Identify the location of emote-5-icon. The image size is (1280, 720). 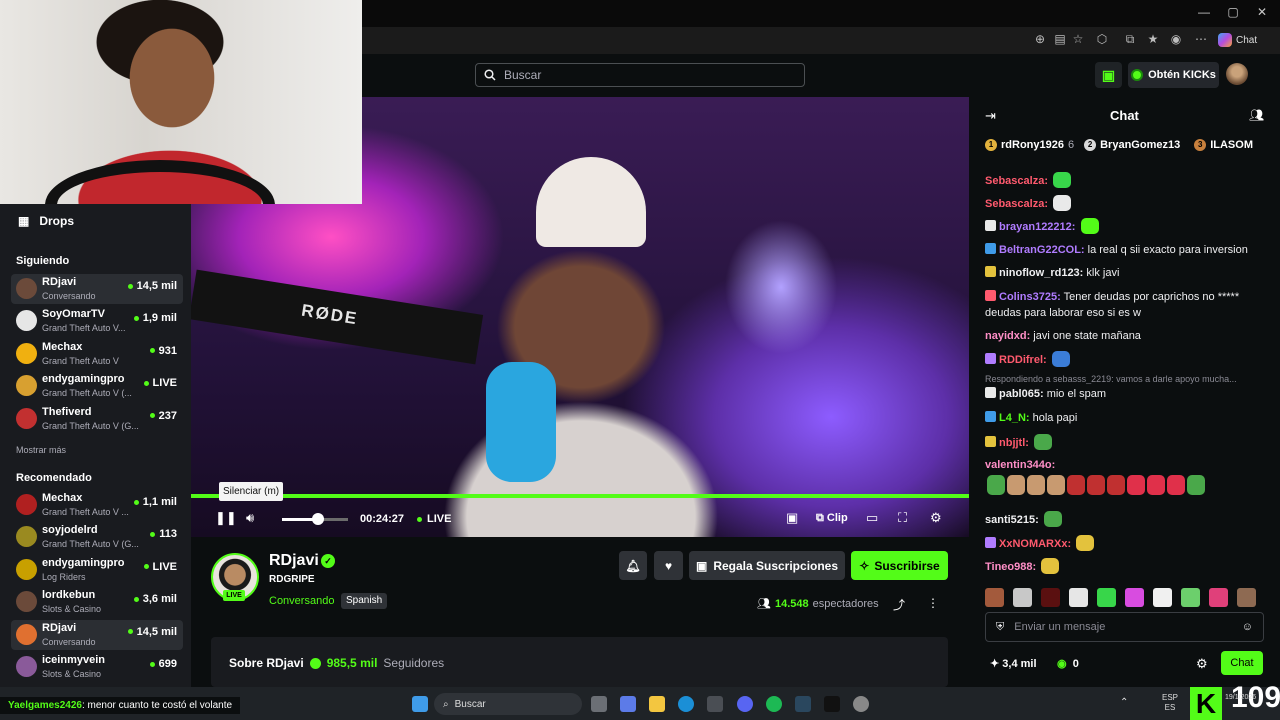
(1106, 597).